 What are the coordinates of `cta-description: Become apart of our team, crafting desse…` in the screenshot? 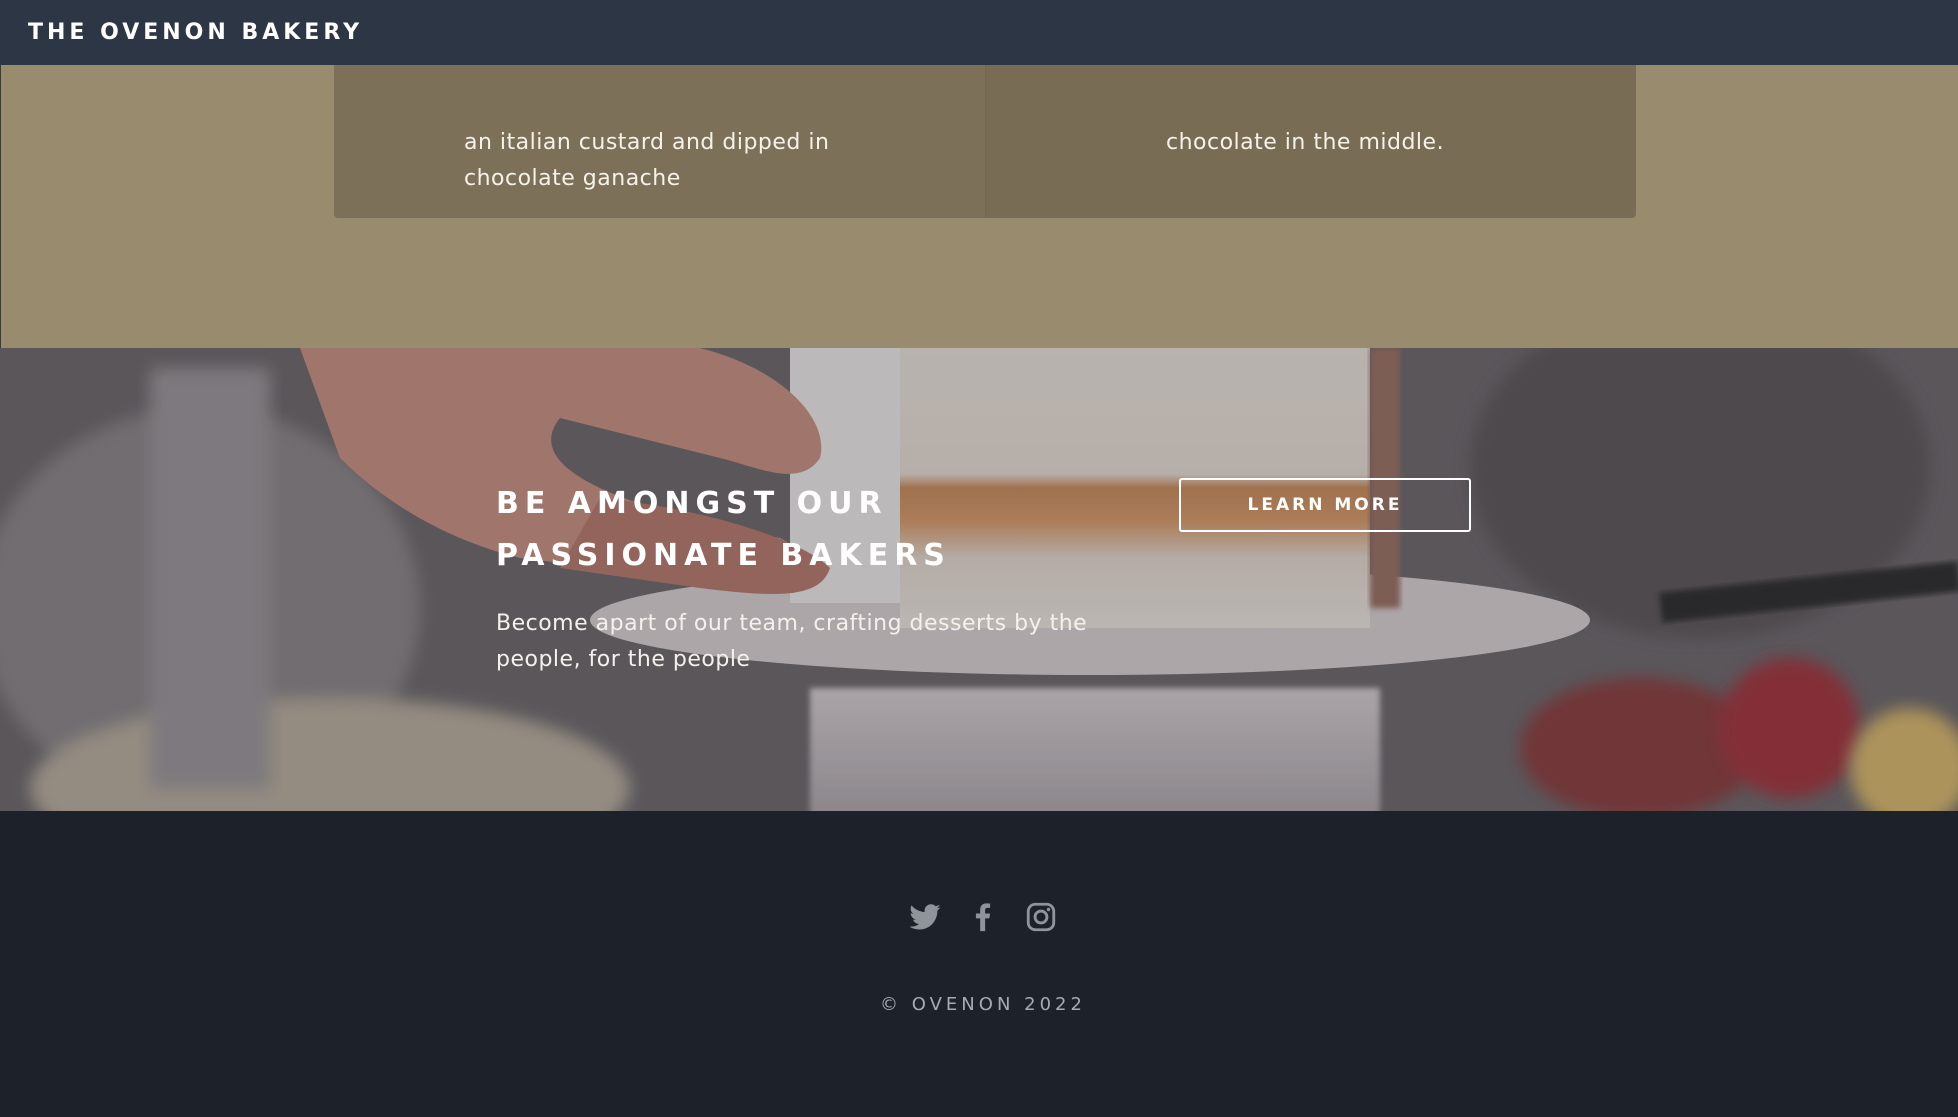 It's located at (792, 641).